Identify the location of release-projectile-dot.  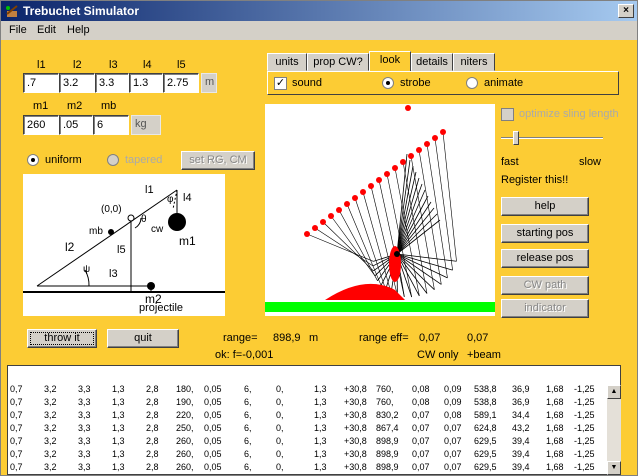
(408, 108).